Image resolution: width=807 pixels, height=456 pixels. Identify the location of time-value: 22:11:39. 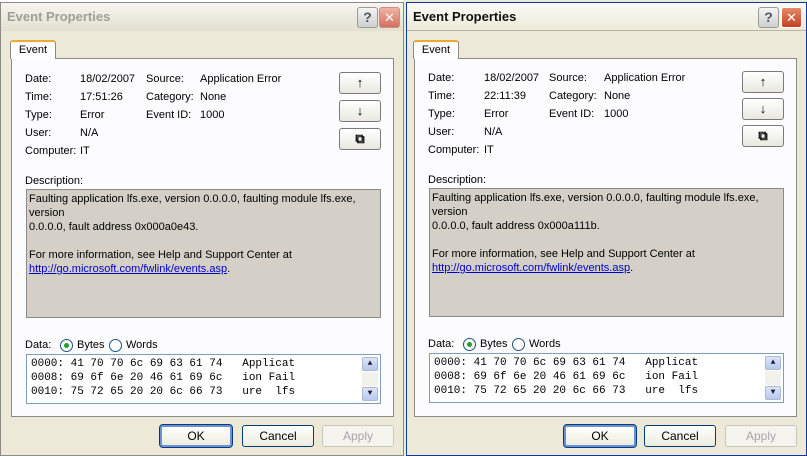
(505, 96).